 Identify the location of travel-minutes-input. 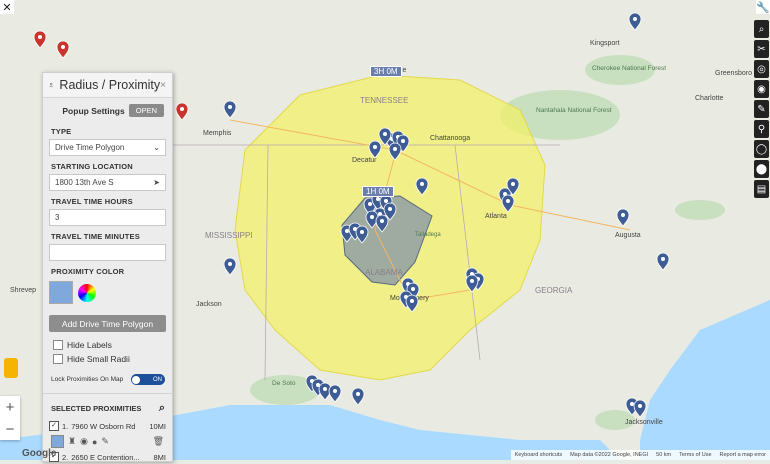
(107, 252).